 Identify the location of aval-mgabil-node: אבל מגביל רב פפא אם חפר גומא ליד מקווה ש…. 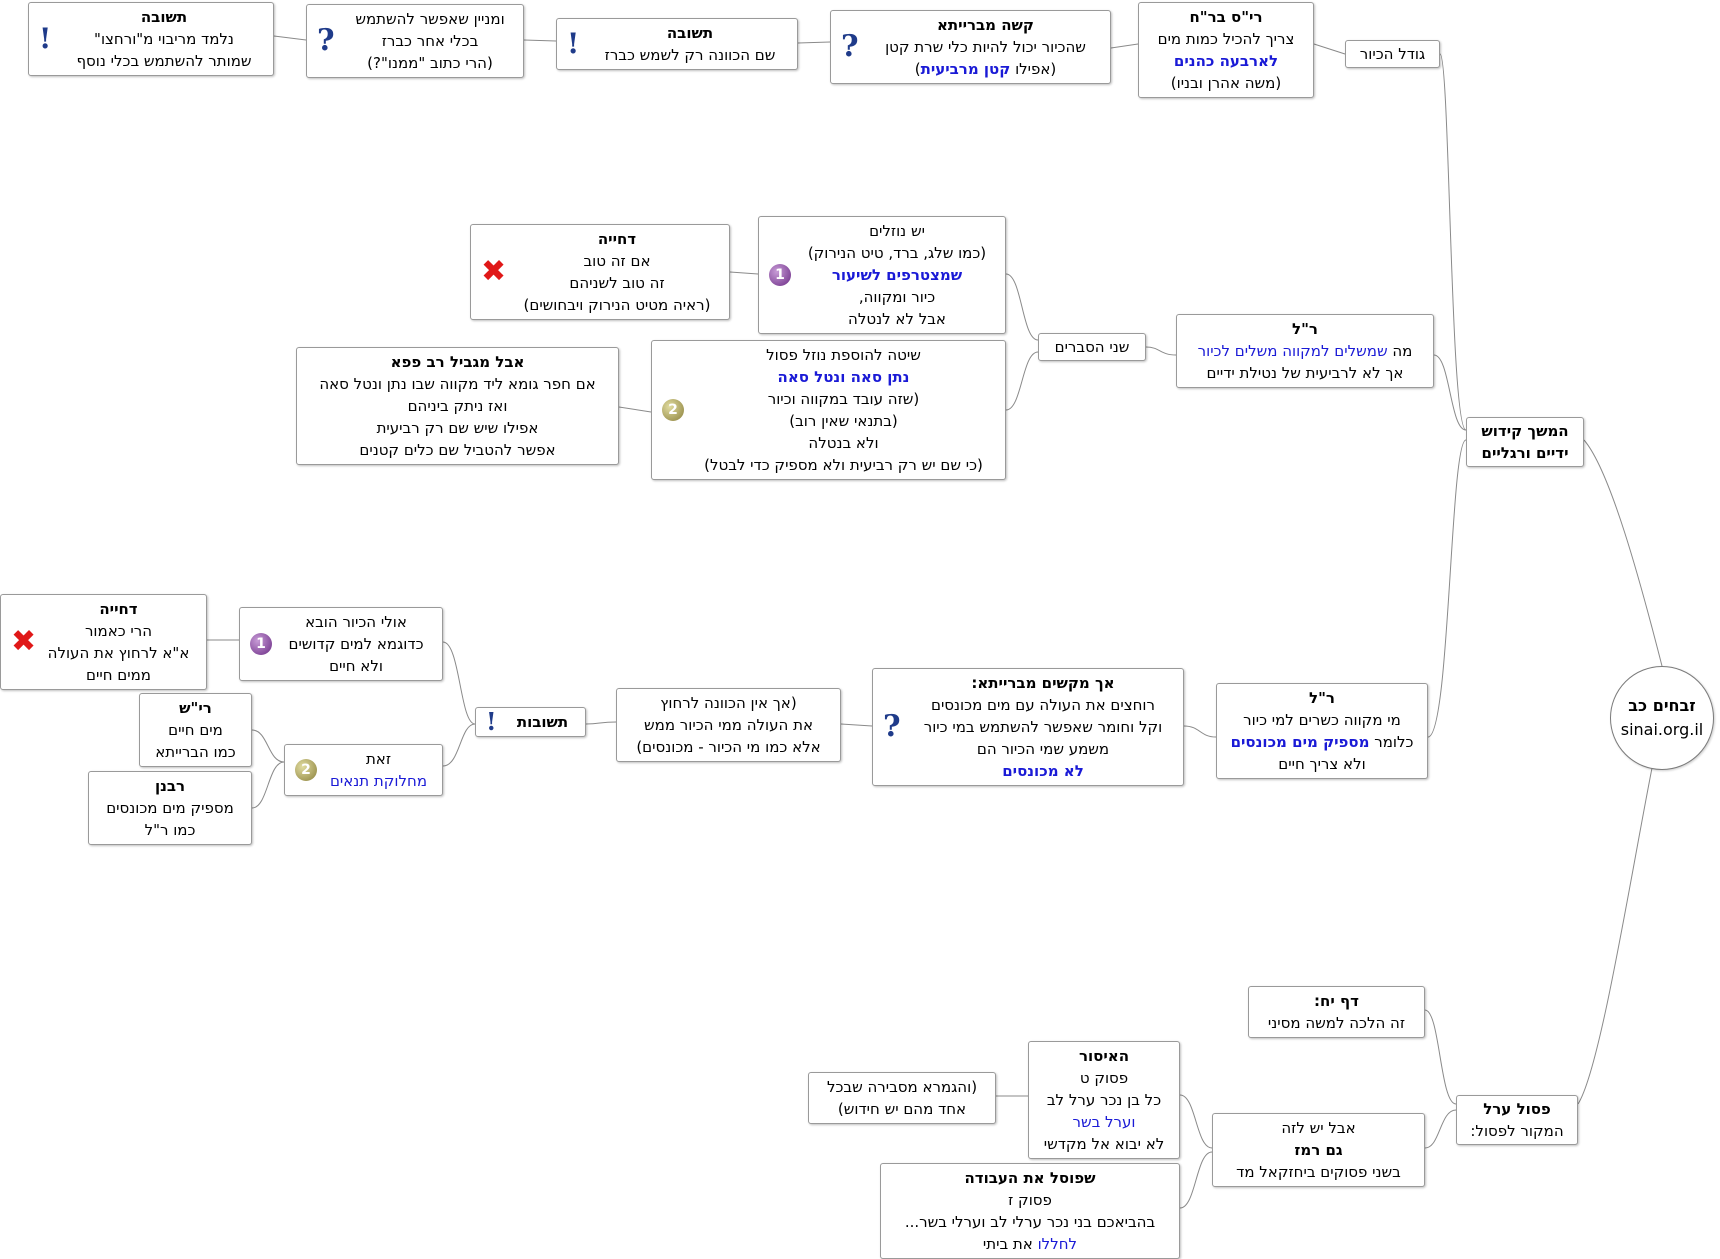
(457, 406).